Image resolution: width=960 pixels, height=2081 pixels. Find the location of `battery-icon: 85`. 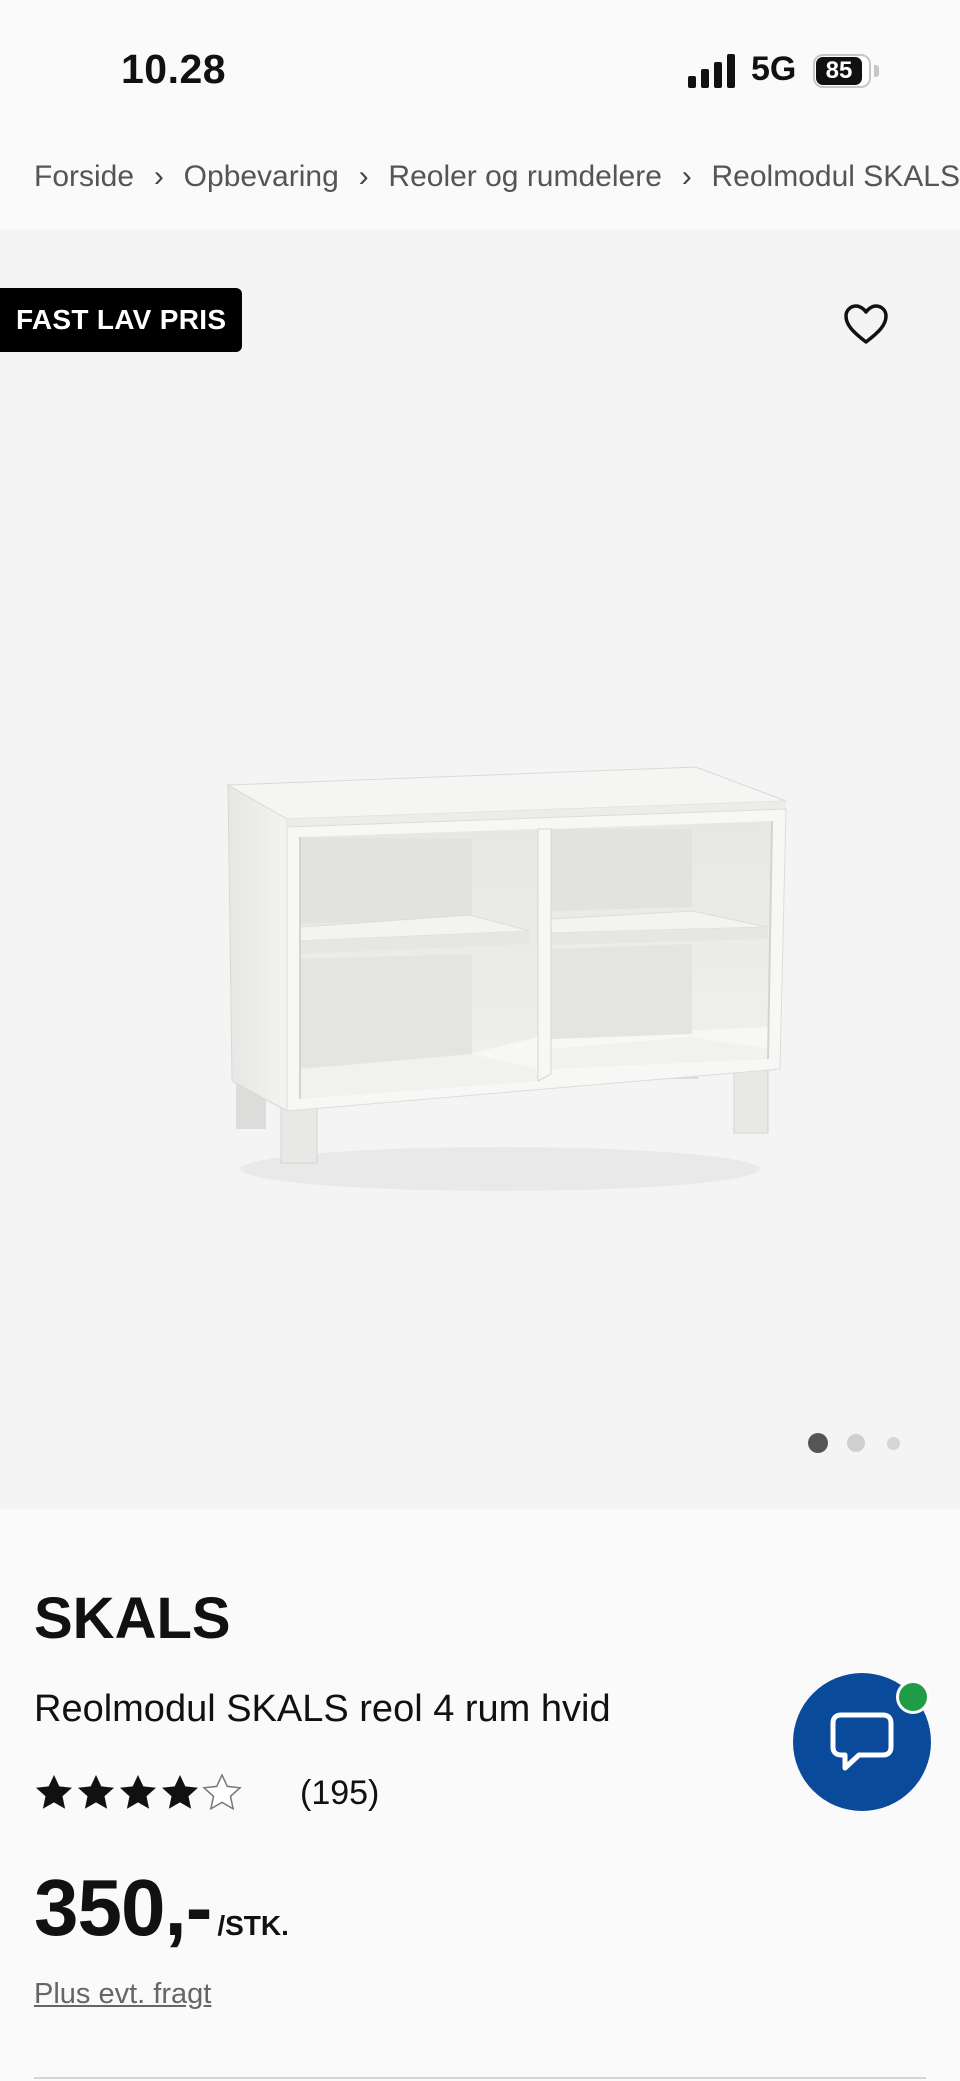

battery-icon: 85 is located at coordinates (846, 71).